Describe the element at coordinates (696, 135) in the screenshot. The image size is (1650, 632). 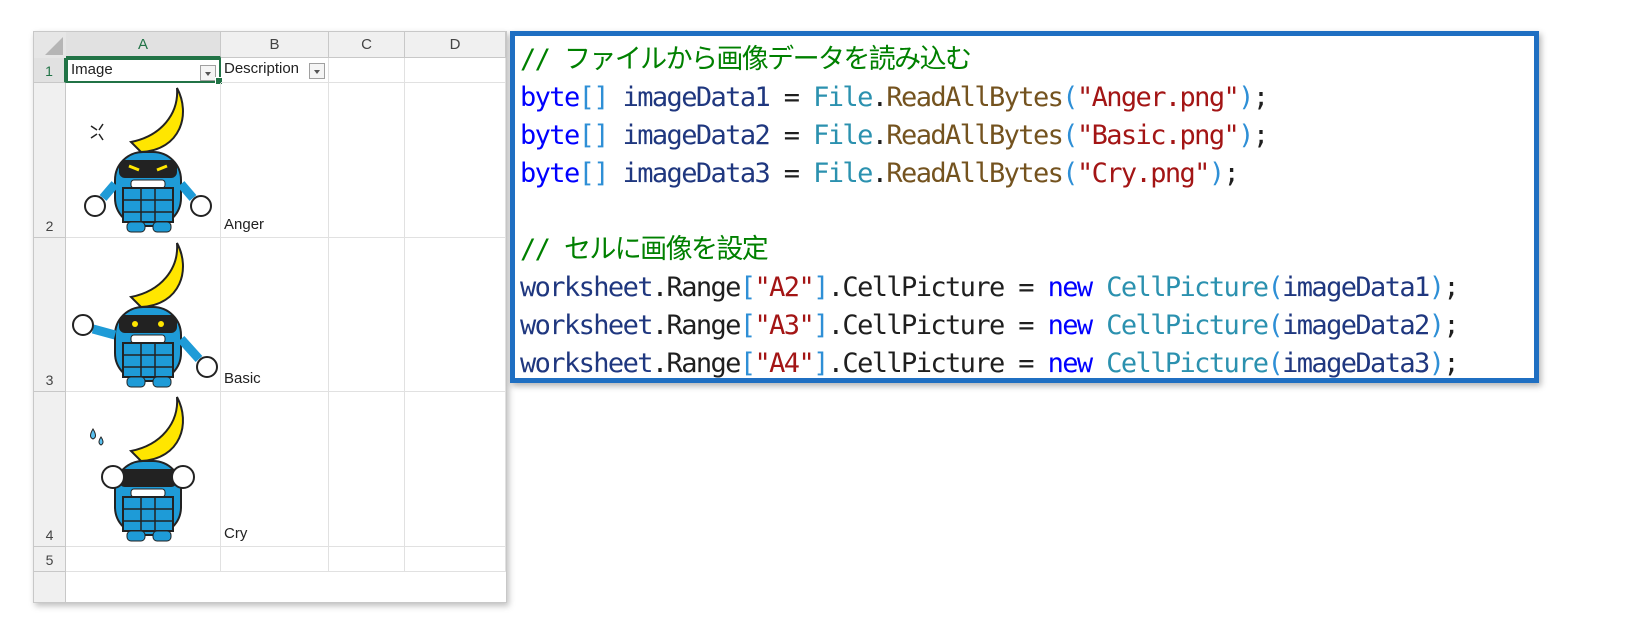
I see `variable-name: imageData2` at that location.